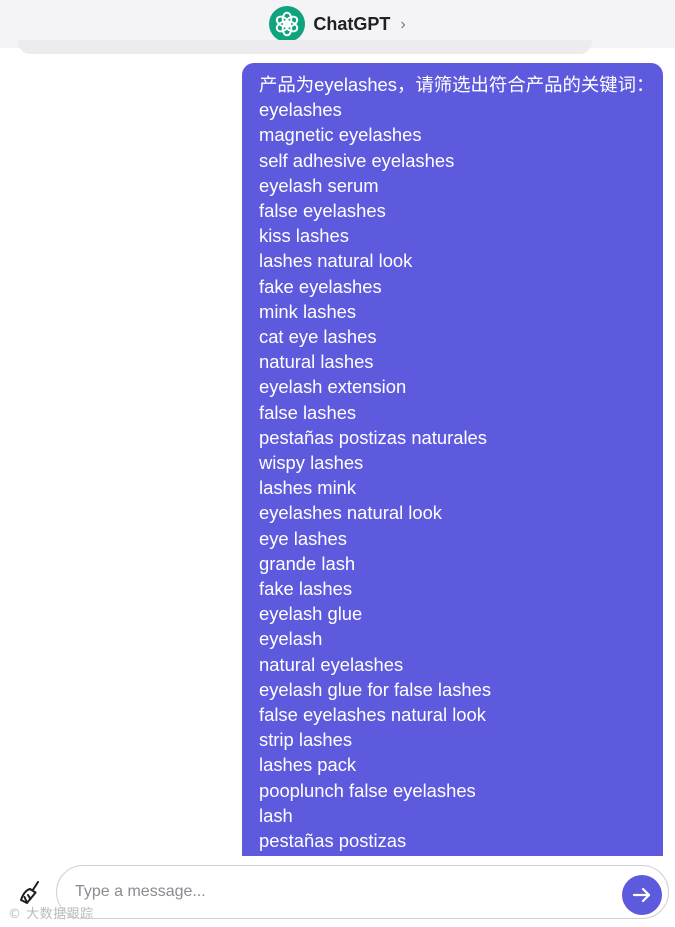  What do you see at coordinates (306, 740) in the screenshot?
I see `keyword-line: strip lashes` at bounding box center [306, 740].